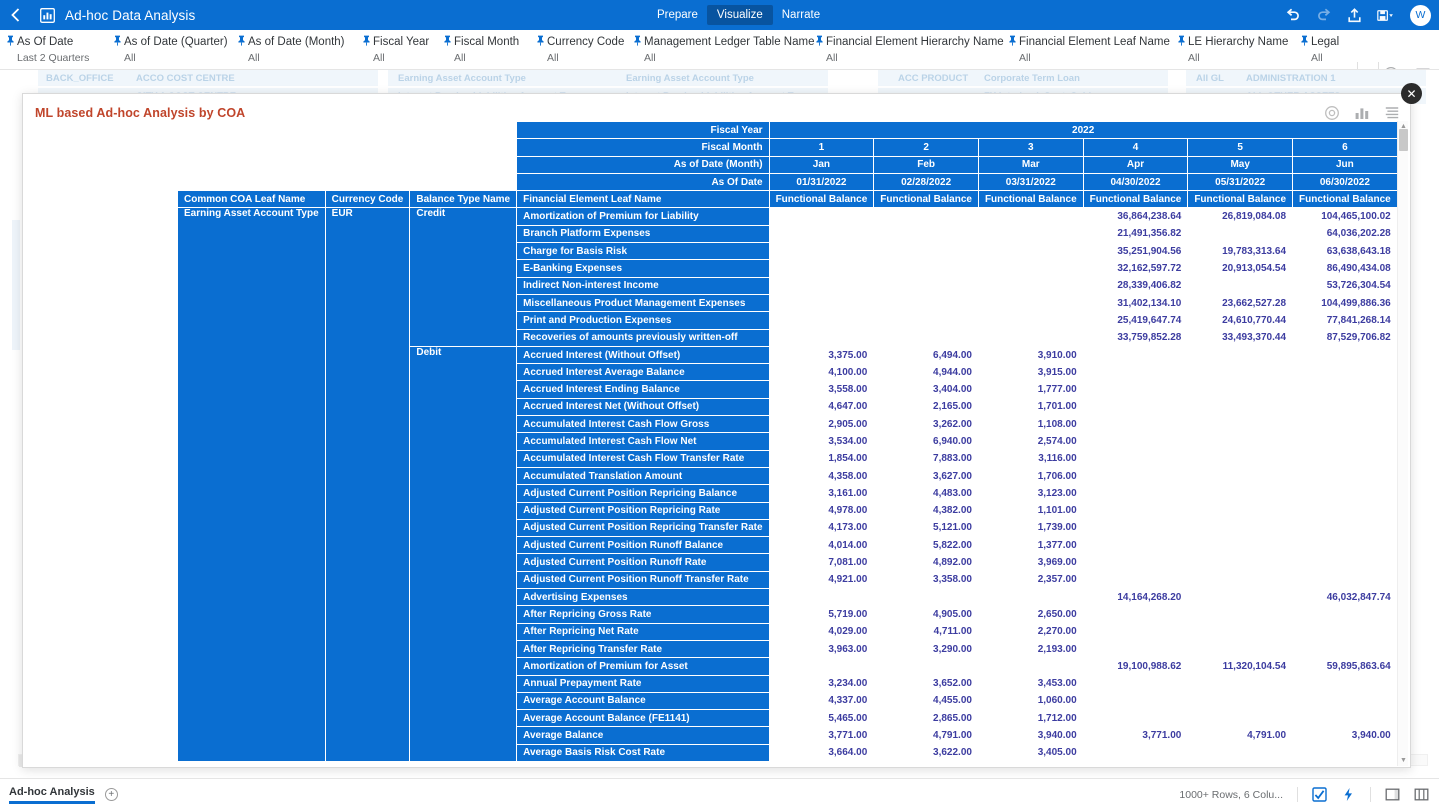 The width and height of the screenshot is (1439, 810). What do you see at coordinates (643, 285) in the screenshot?
I see `cell-financial-element-leaf: Indirect Non-interest Income` at bounding box center [643, 285].